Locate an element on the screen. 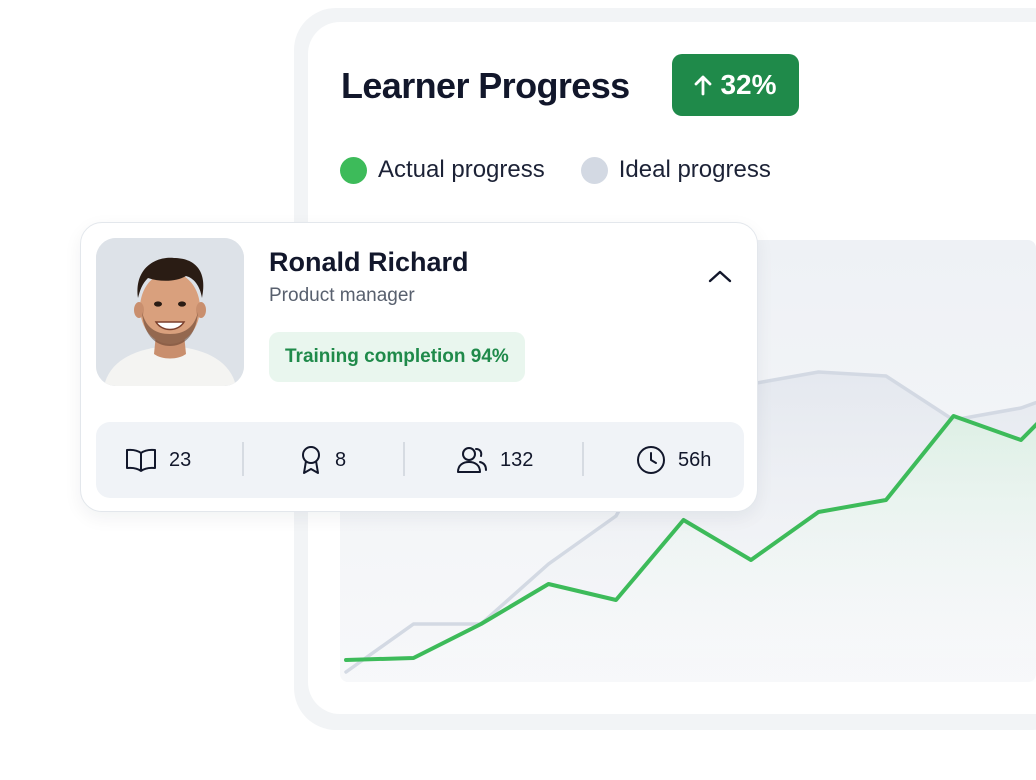 The image size is (1036, 780). stat-awards: 8 is located at coordinates (322, 460).